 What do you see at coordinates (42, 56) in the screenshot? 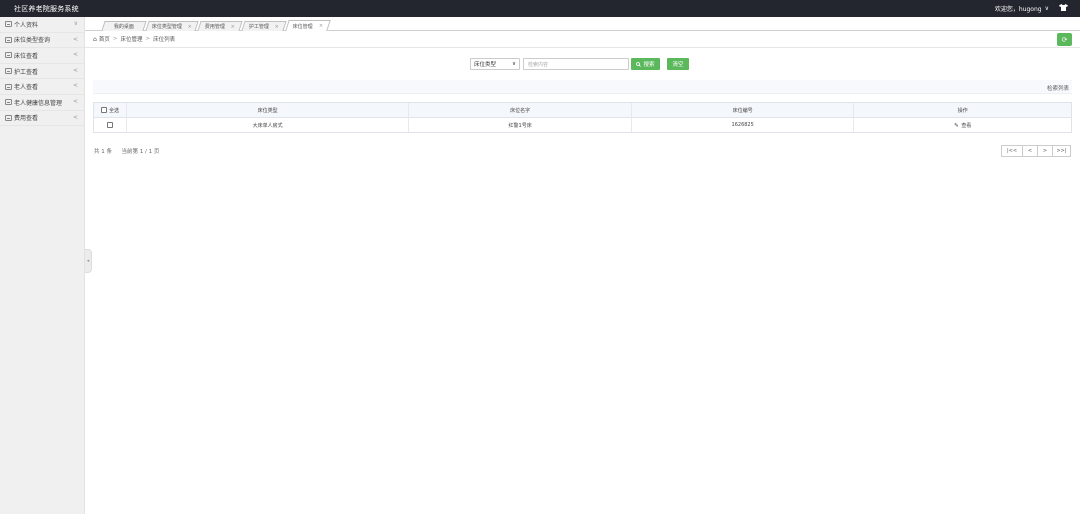
I see `sidebar-item-bed-view: 床位查看 <` at bounding box center [42, 56].